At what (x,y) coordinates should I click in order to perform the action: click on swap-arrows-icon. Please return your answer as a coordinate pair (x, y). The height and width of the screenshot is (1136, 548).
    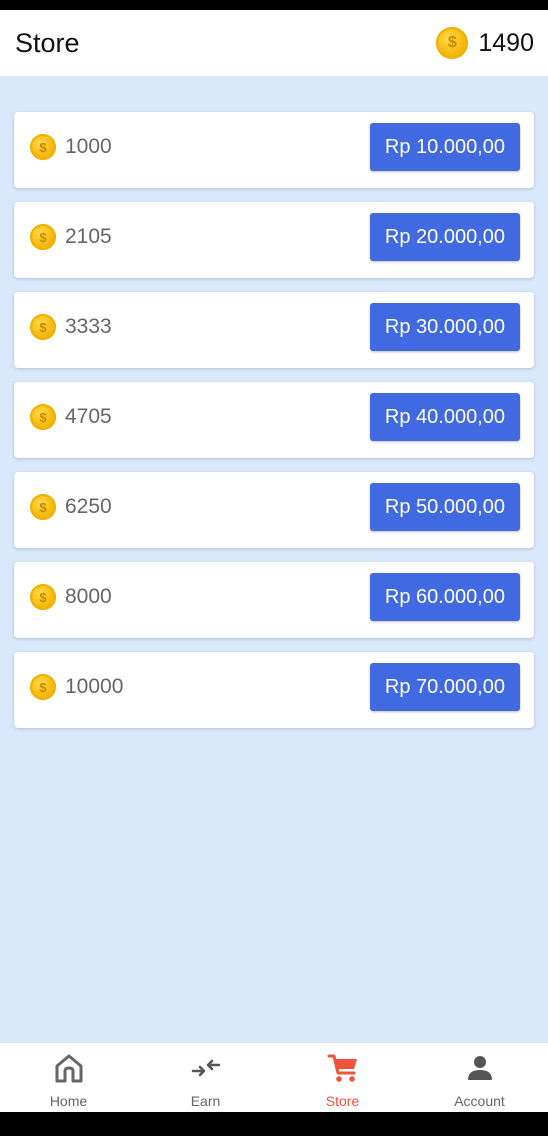
    Looking at the image, I should click on (206, 1068).